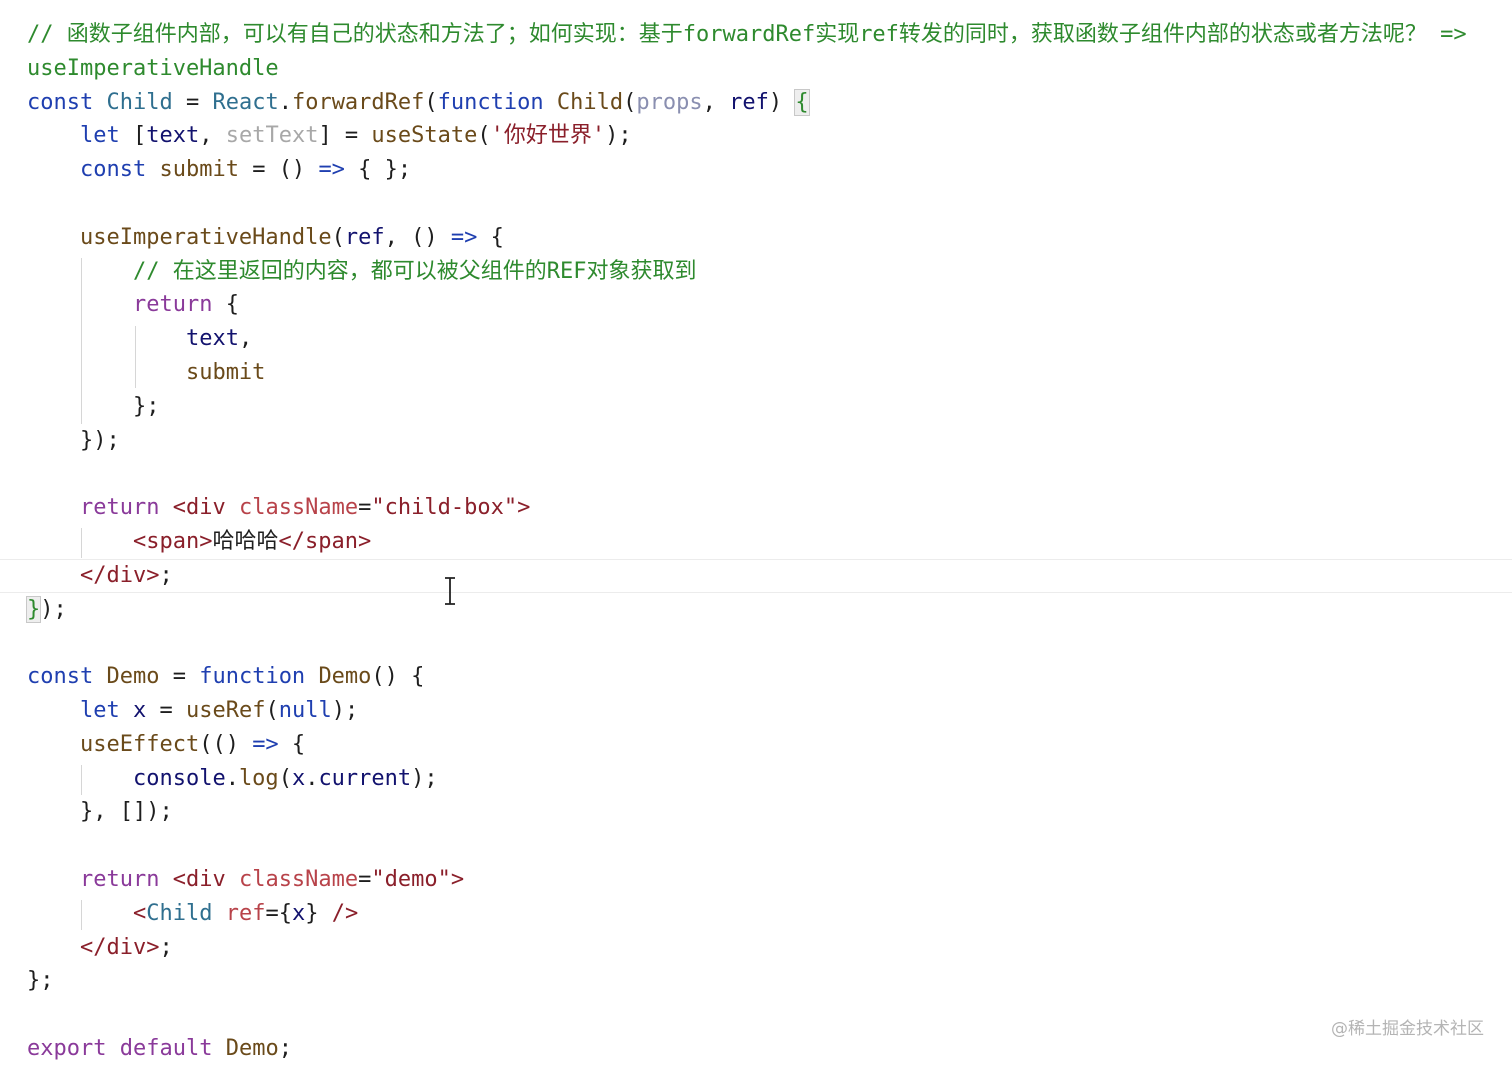  I want to click on code-token: "demo", so click(411, 879).